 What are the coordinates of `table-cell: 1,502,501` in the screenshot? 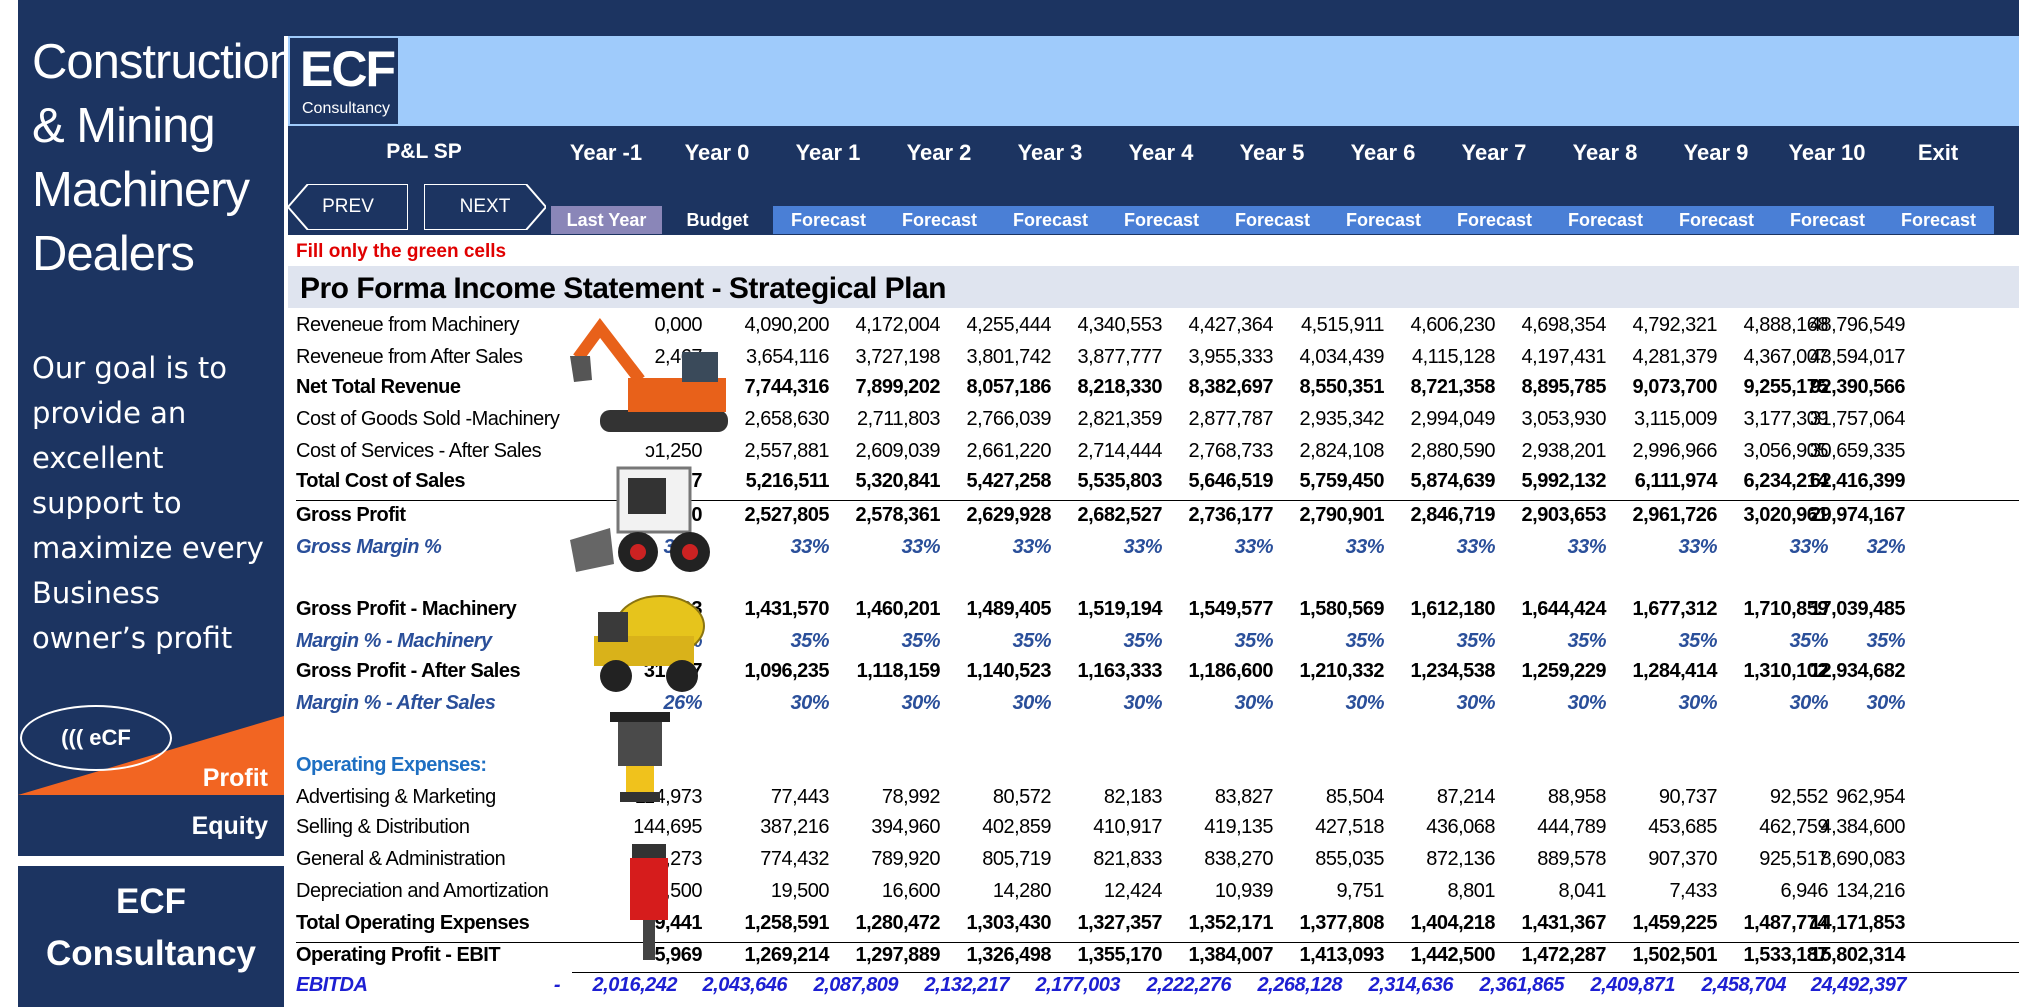 It's located at (1675, 955).